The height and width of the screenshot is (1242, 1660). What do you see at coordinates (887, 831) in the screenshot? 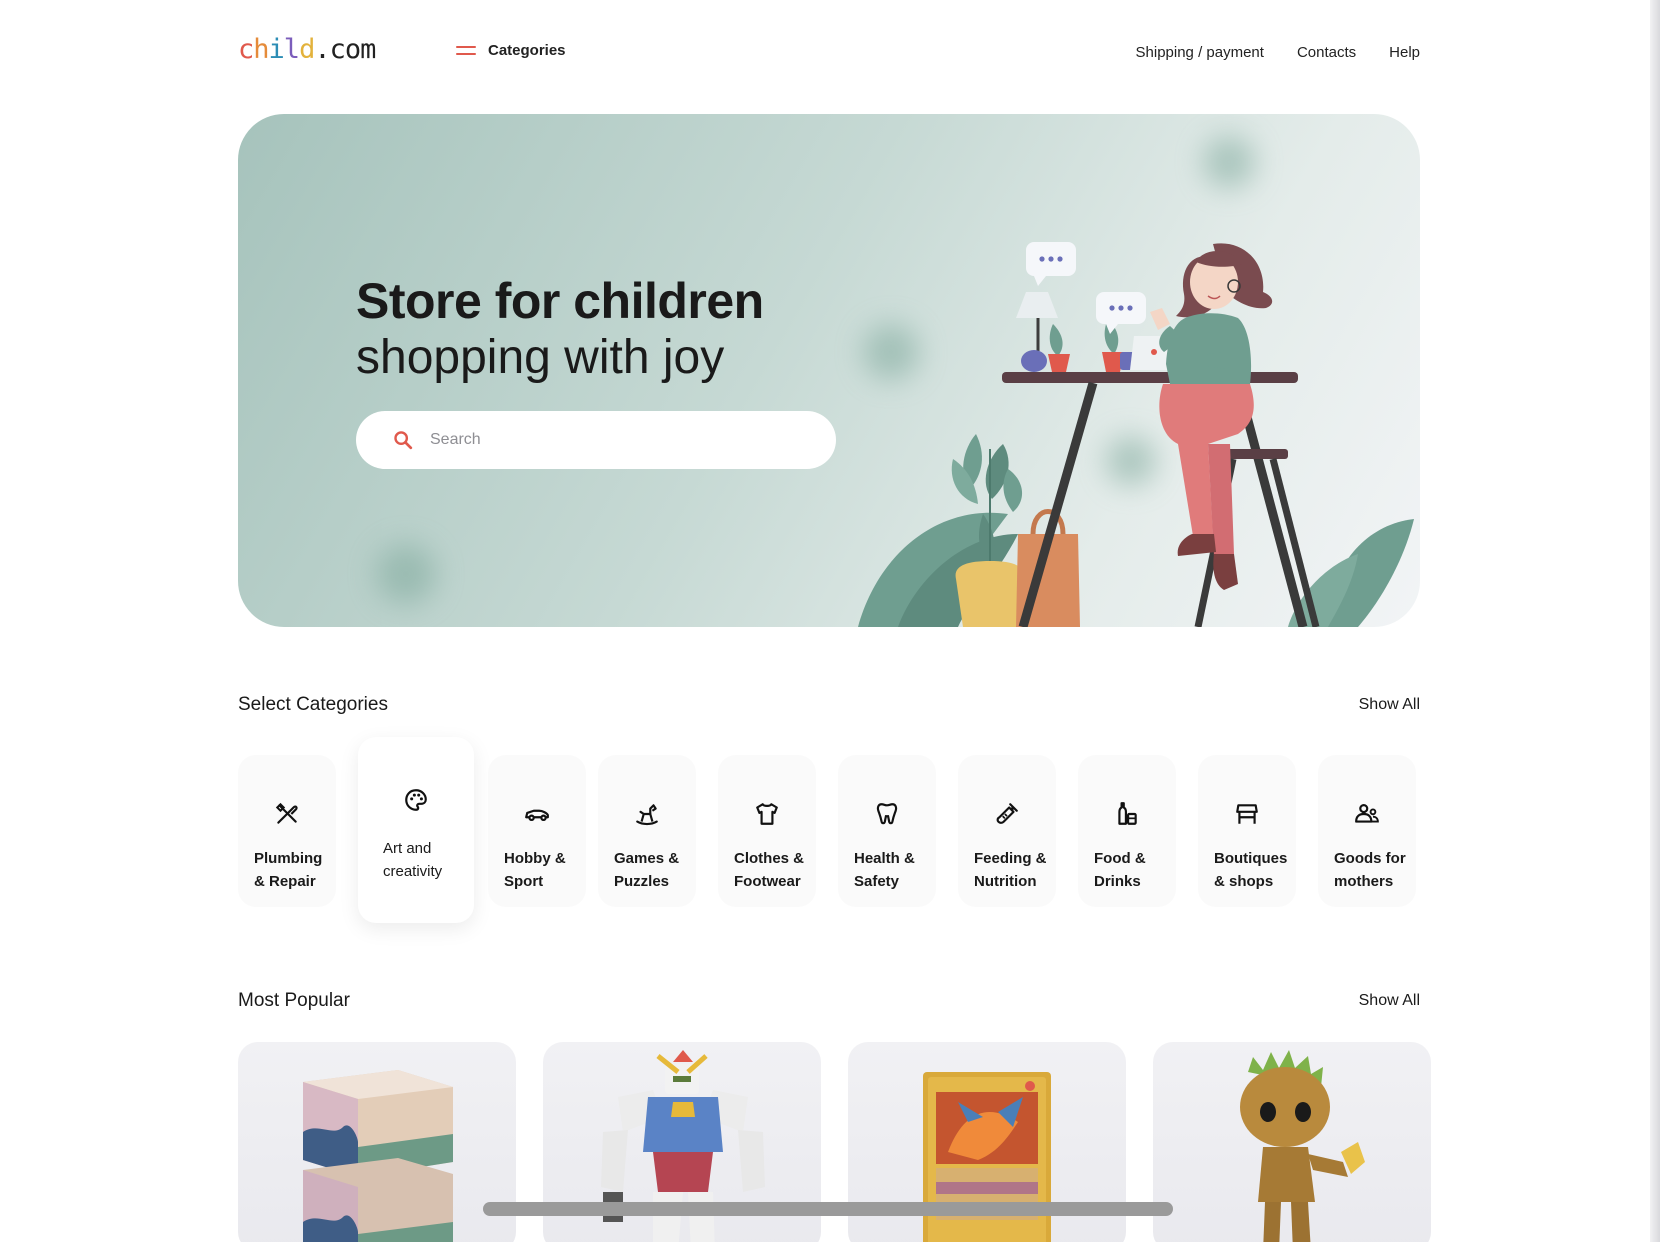
I see `category-health-safety: Health & Safety` at bounding box center [887, 831].